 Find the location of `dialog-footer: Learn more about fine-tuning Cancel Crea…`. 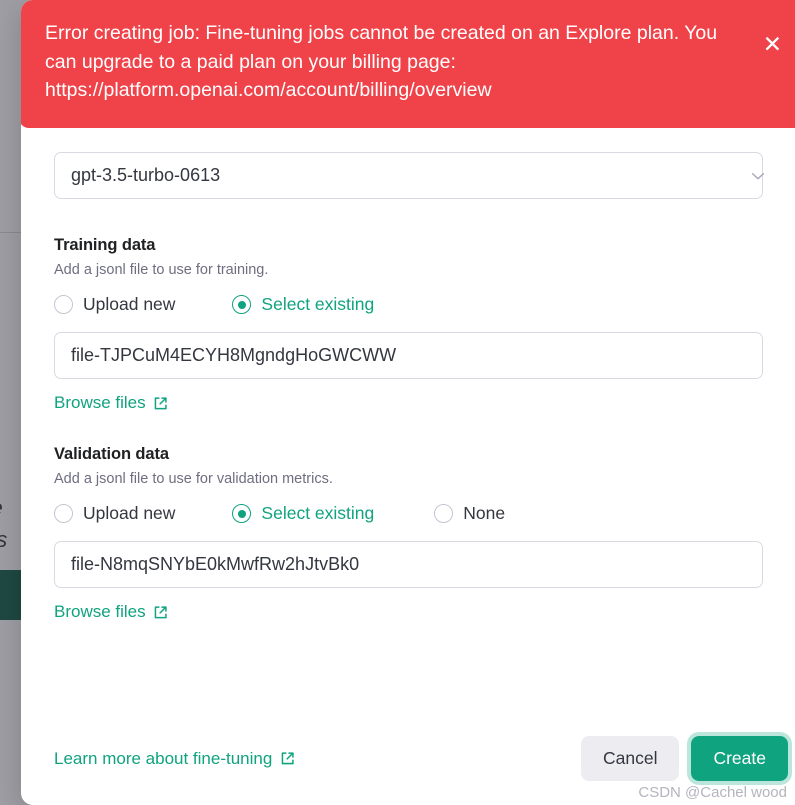

dialog-footer: Learn more about fine-tuning Cancel Crea… is located at coordinates (421, 758).